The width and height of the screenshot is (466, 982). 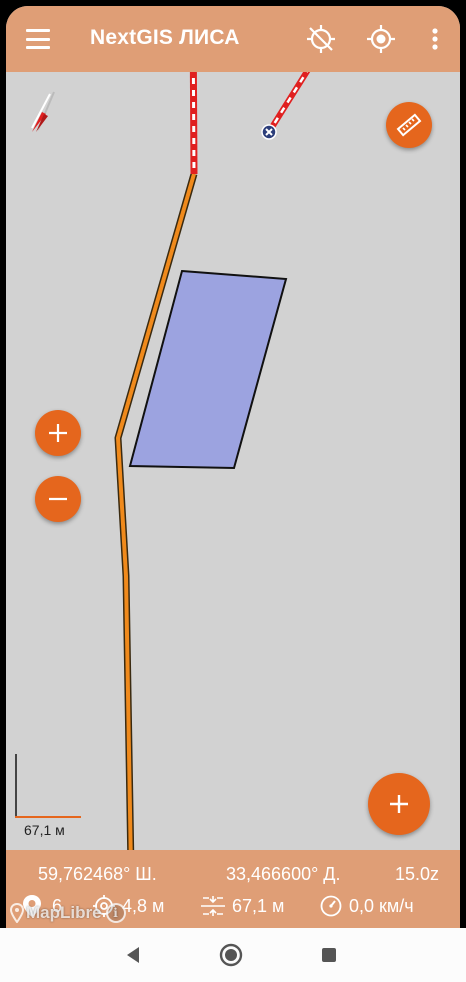 What do you see at coordinates (64, 912) in the screenshot?
I see `attribution-text: MapLibre` at bounding box center [64, 912].